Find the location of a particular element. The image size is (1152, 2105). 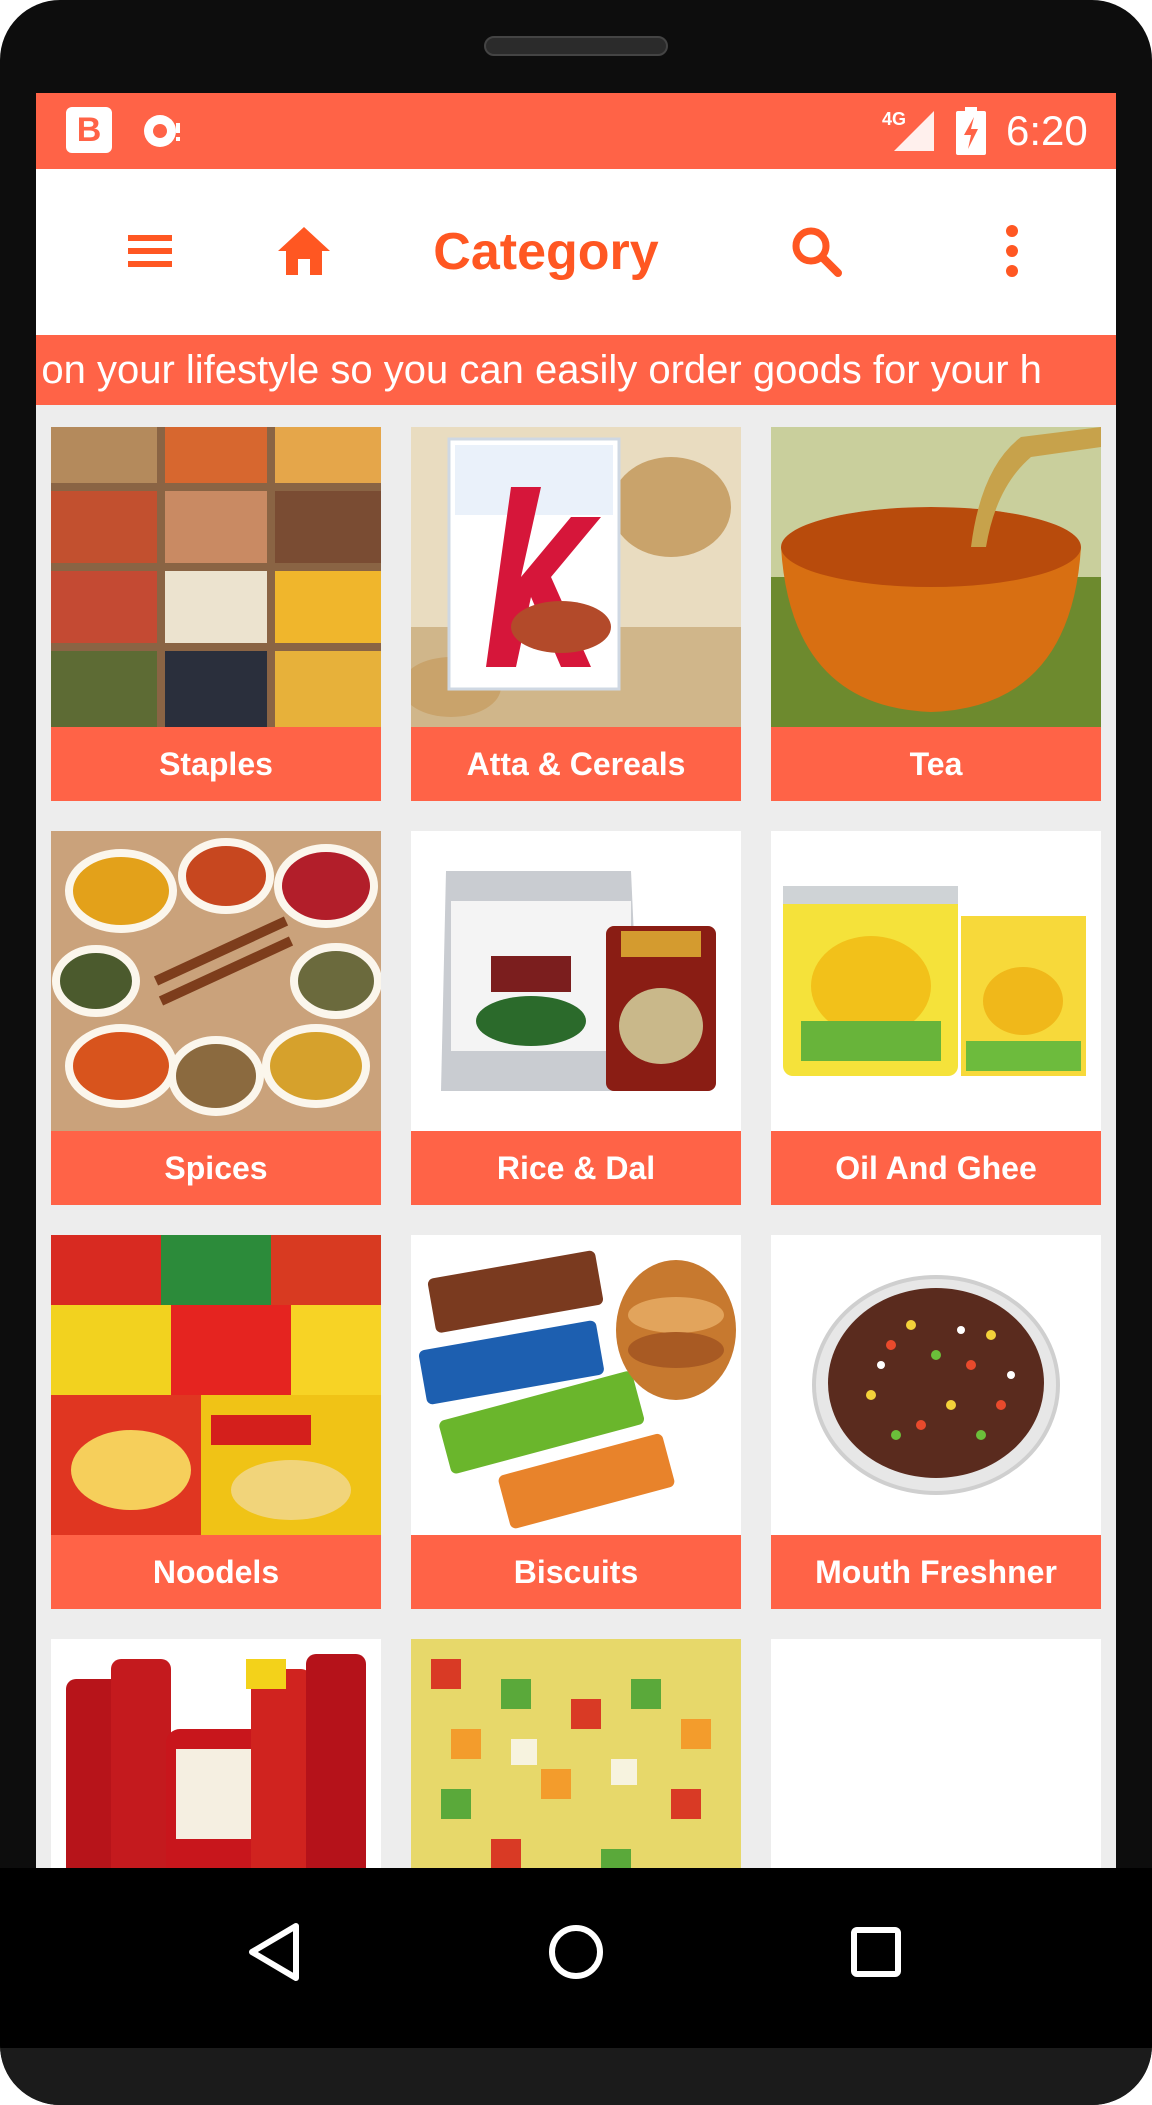

biscuits-image is located at coordinates (576, 1385).